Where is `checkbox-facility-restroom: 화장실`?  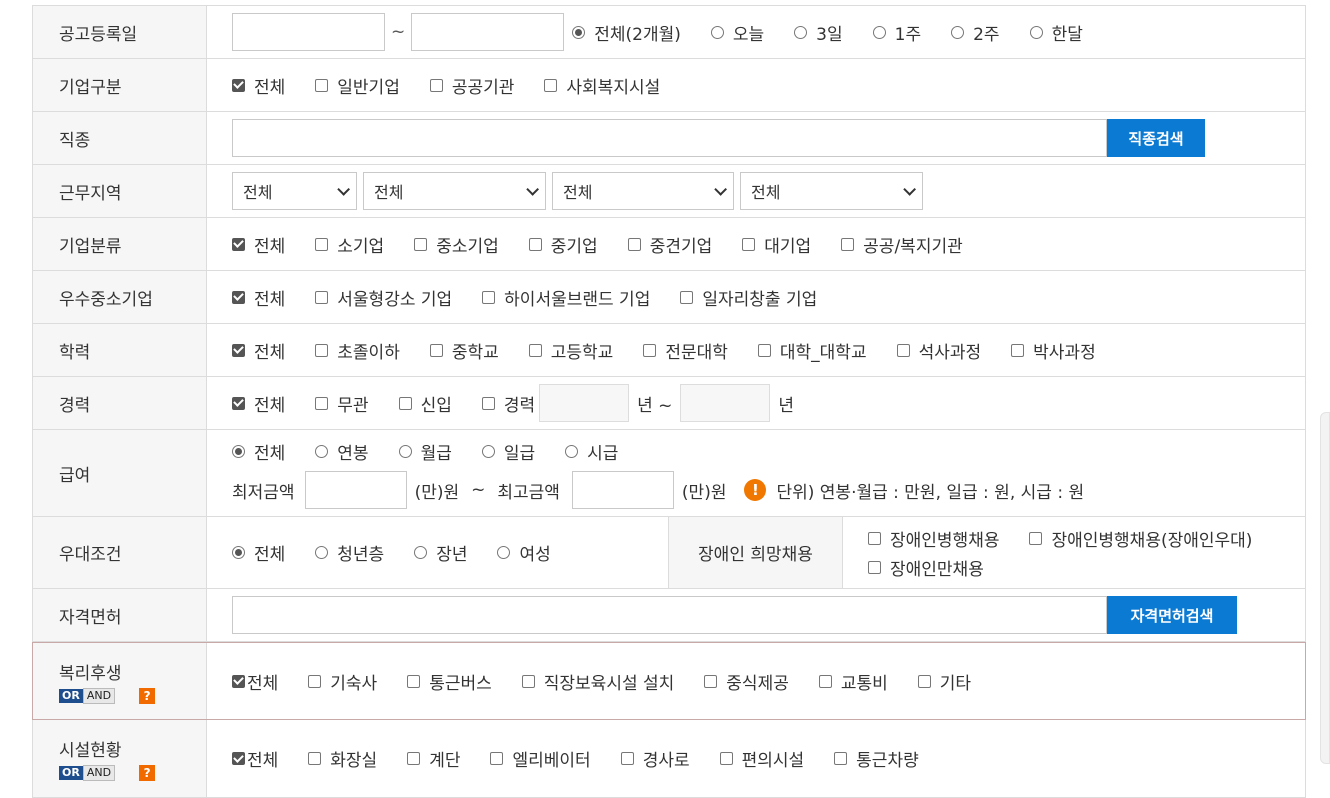 checkbox-facility-restroom: 화장실 is located at coordinates (342, 758).